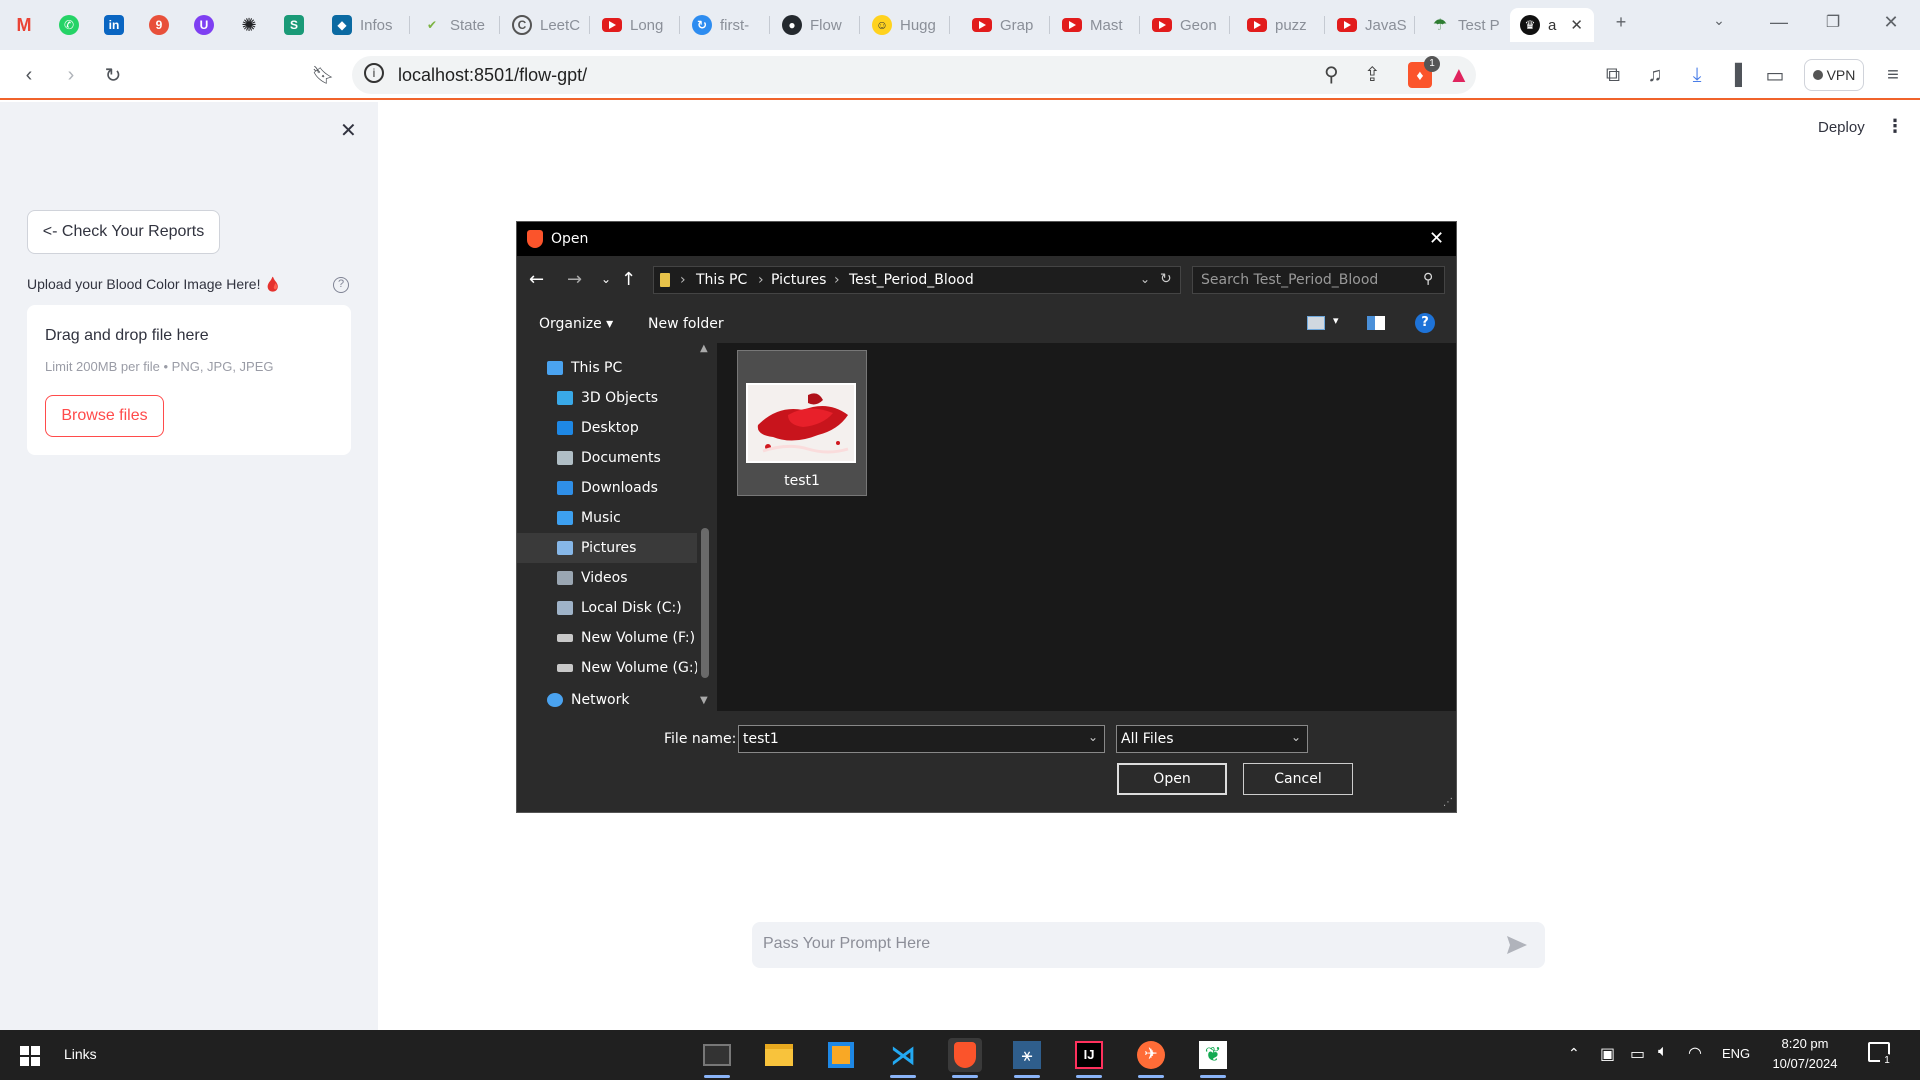 This screenshot has height=1080, width=1920. Describe the element at coordinates (921, 739) in the screenshot. I see `file-name-input: test1 ⌄` at that location.